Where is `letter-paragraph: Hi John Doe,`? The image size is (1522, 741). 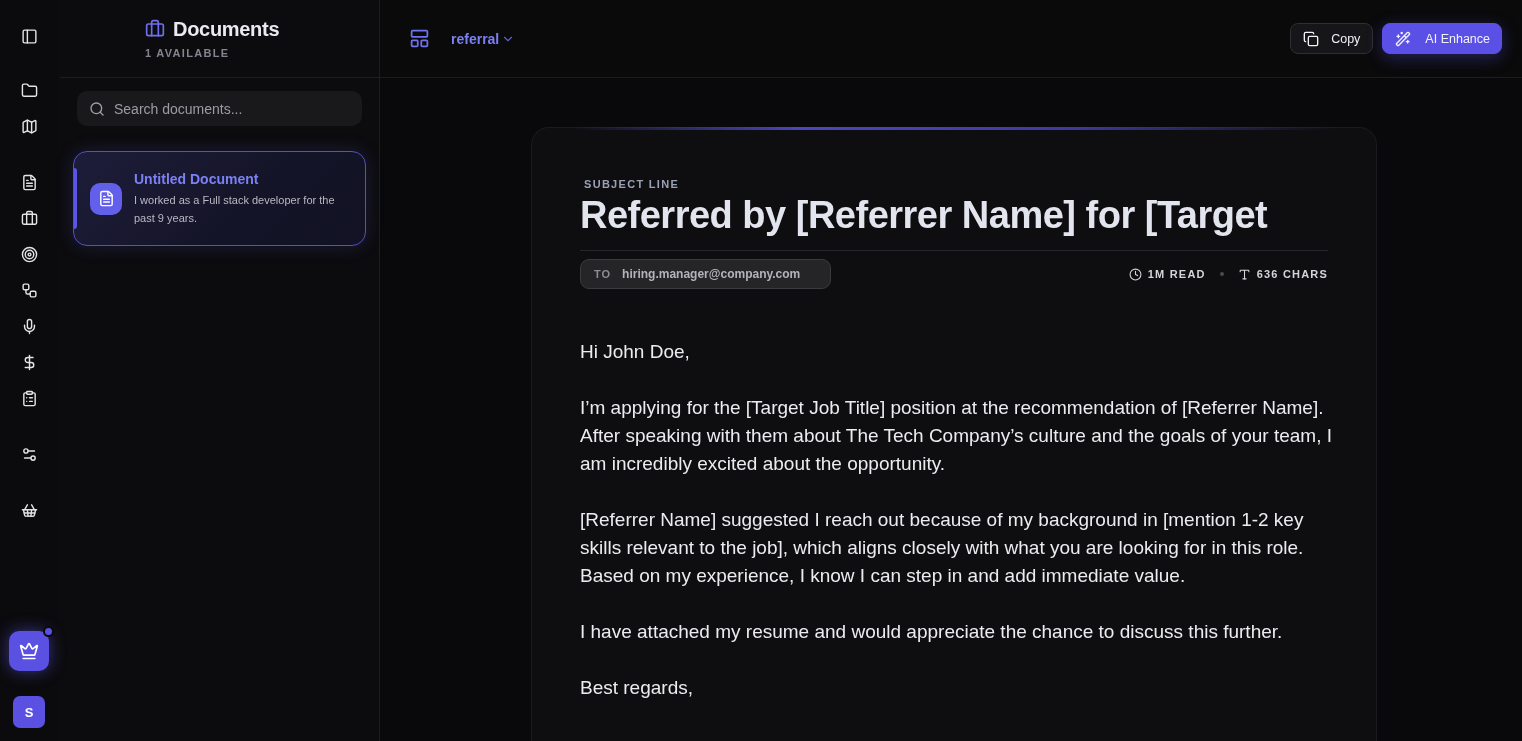 letter-paragraph: Hi John Doe, is located at coordinates (635, 352).